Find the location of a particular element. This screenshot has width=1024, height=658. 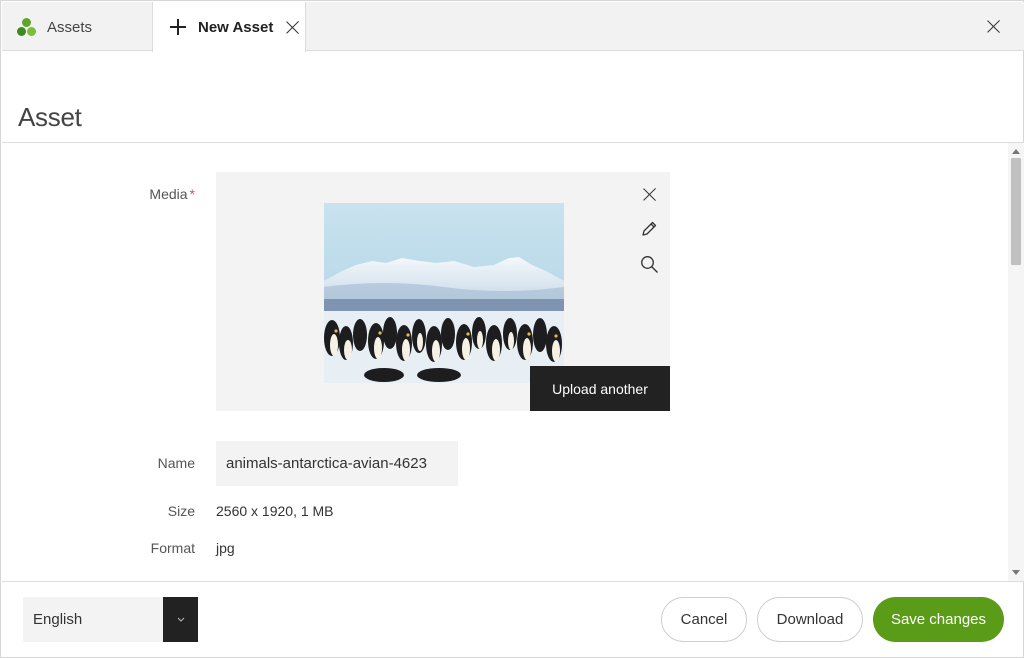

tab-assets: Assets is located at coordinates (77, 27).